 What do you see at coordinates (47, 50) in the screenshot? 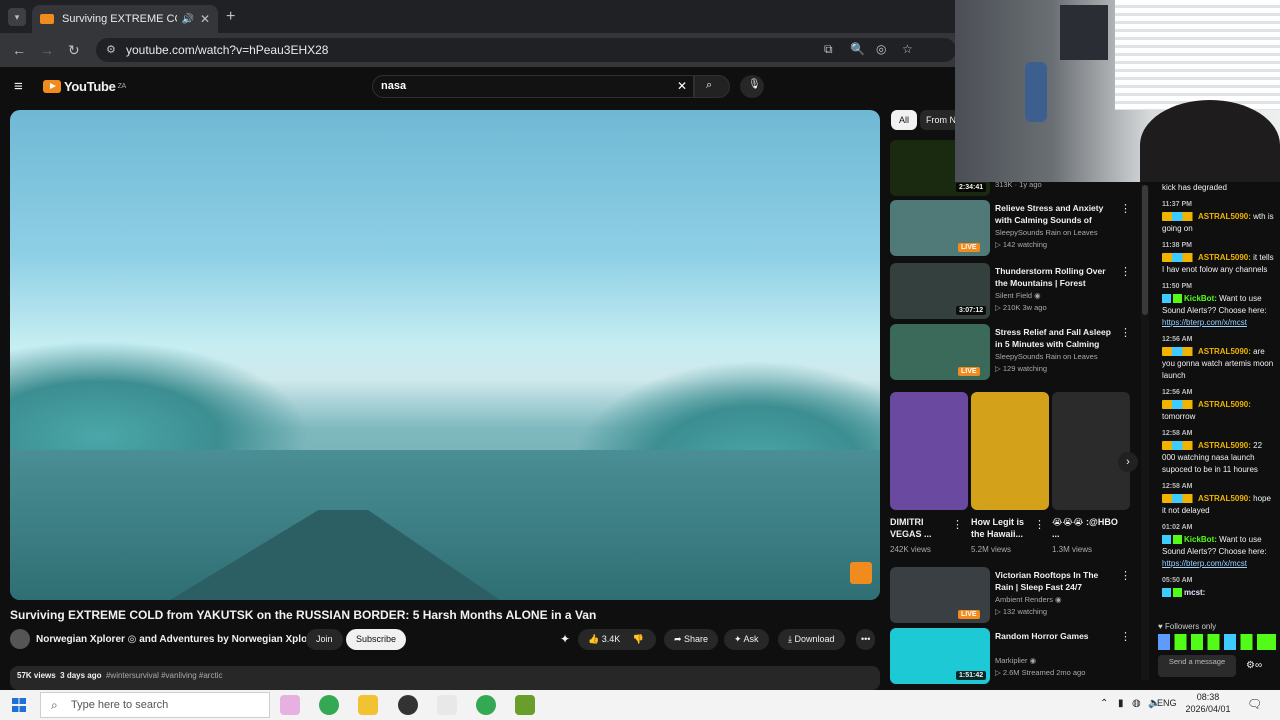
I see `forward-icon: →` at bounding box center [47, 50].